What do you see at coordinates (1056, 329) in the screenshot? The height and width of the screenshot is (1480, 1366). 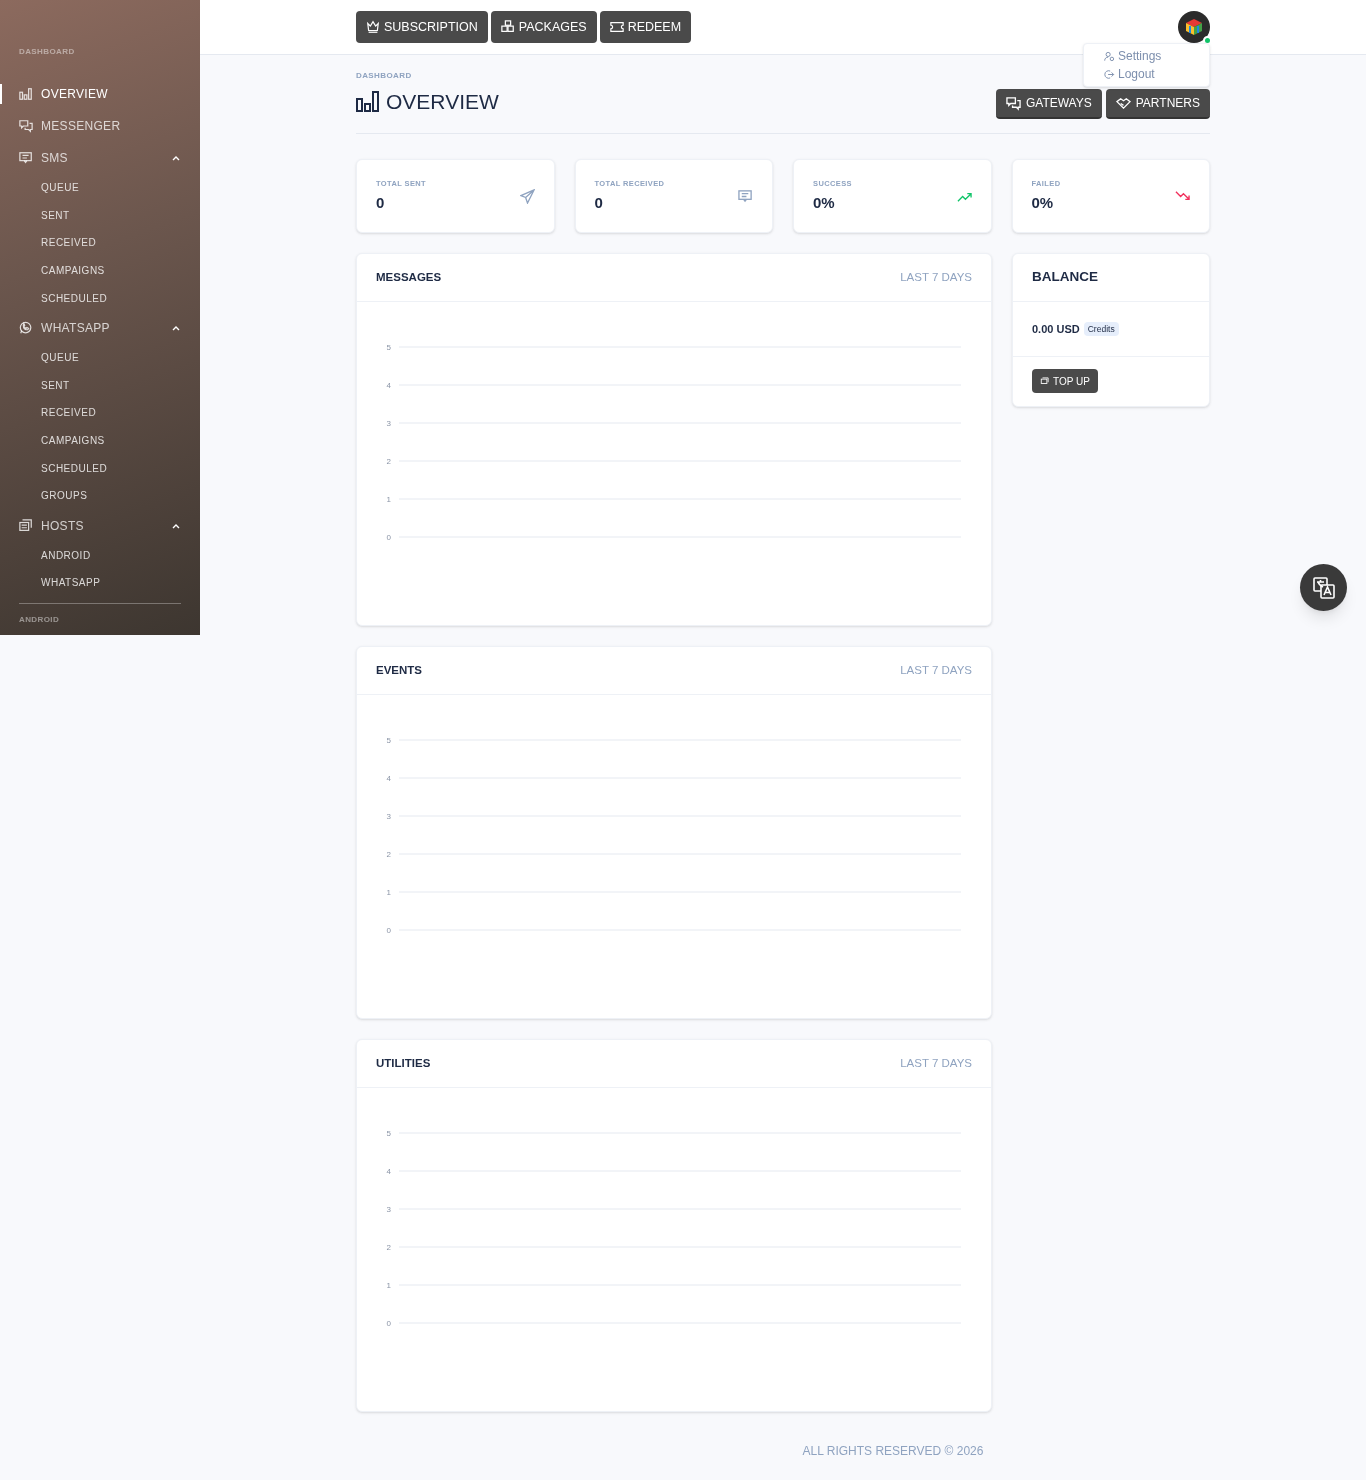 I see `balance-amount: 0.00 USD` at bounding box center [1056, 329].